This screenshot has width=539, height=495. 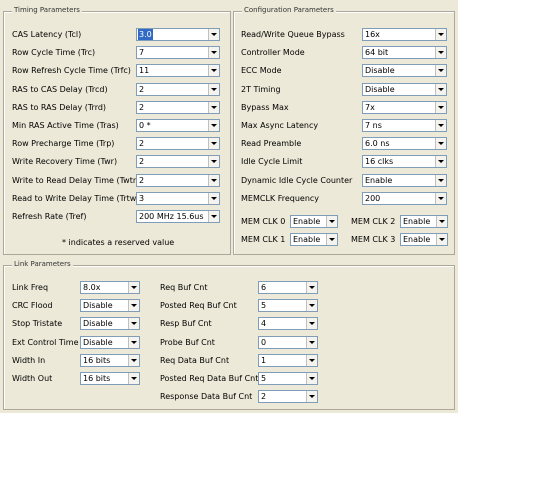 What do you see at coordinates (178, 216) in the screenshot?
I see `timing-row-10-dropdown: 200 MHz 15.6us` at bounding box center [178, 216].